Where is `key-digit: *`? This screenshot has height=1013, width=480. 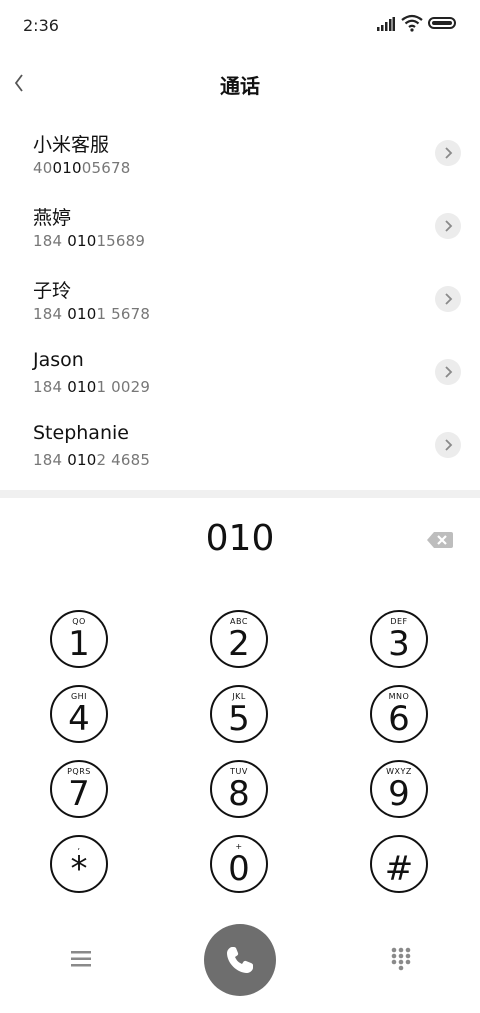
key-digit: * is located at coordinates (79, 869).